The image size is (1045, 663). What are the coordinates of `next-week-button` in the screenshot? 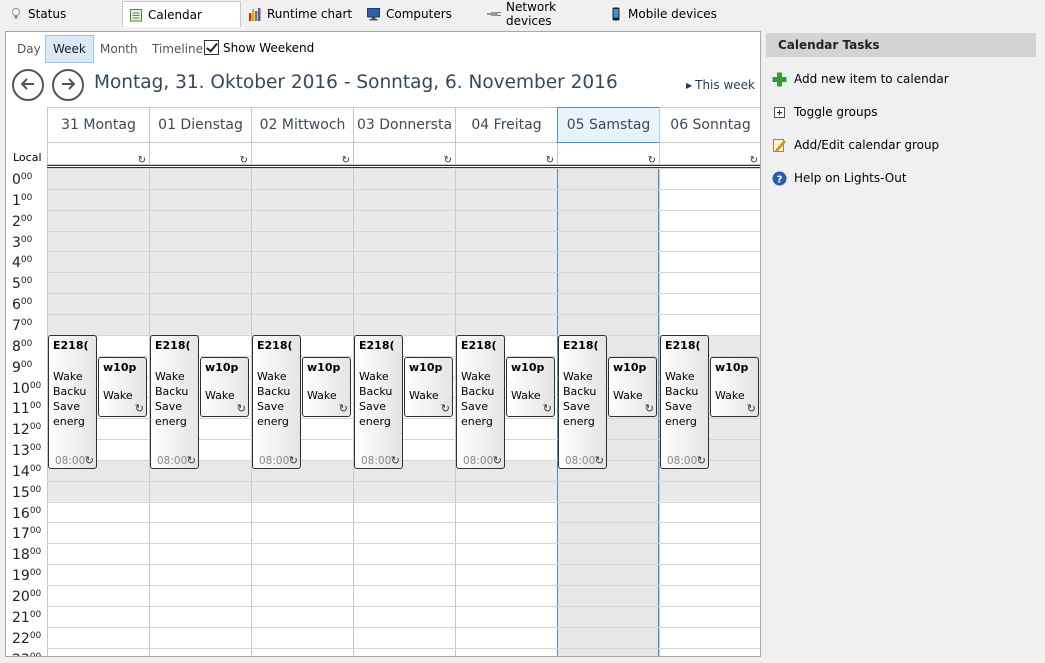 It's located at (68, 85).